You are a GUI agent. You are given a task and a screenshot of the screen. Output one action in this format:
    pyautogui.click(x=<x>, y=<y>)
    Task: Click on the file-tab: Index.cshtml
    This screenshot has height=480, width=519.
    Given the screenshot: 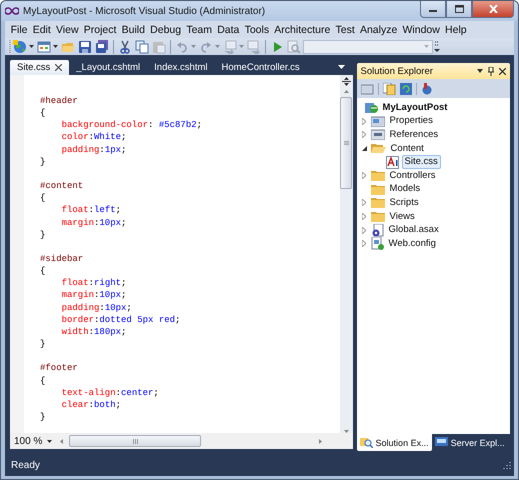 What is the action you would take?
    pyautogui.click(x=180, y=67)
    